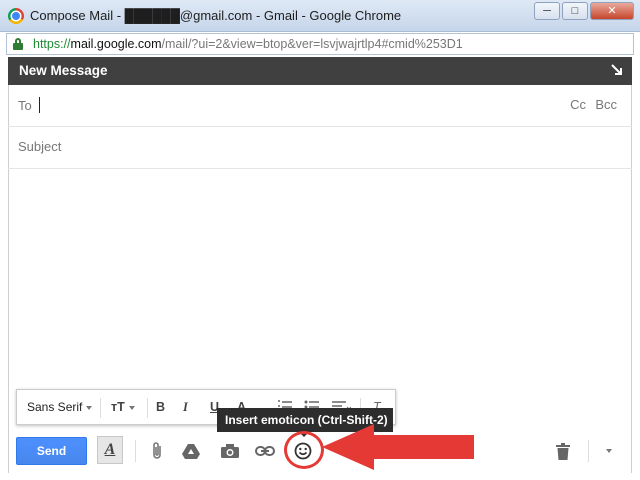 This screenshot has height=480, width=640. What do you see at coordinates (118, 407) in the screenshot?
I see `font-size-icon: тТ` at bounding box center [118, 407].